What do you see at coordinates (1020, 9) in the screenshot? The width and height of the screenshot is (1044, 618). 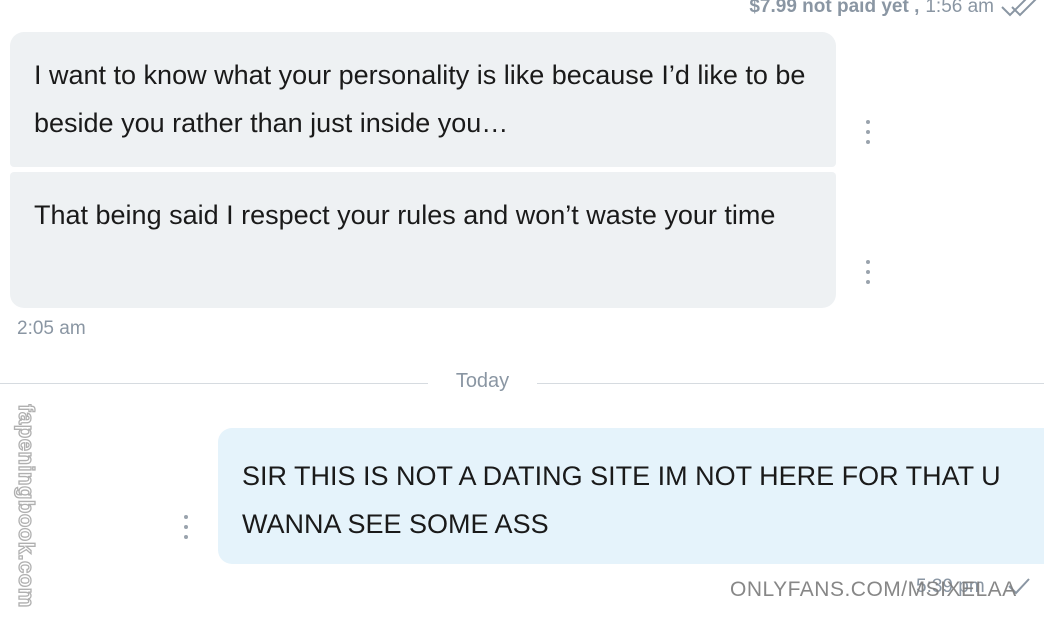 I see `double-check-icon` at bounding box center [1020, 9].